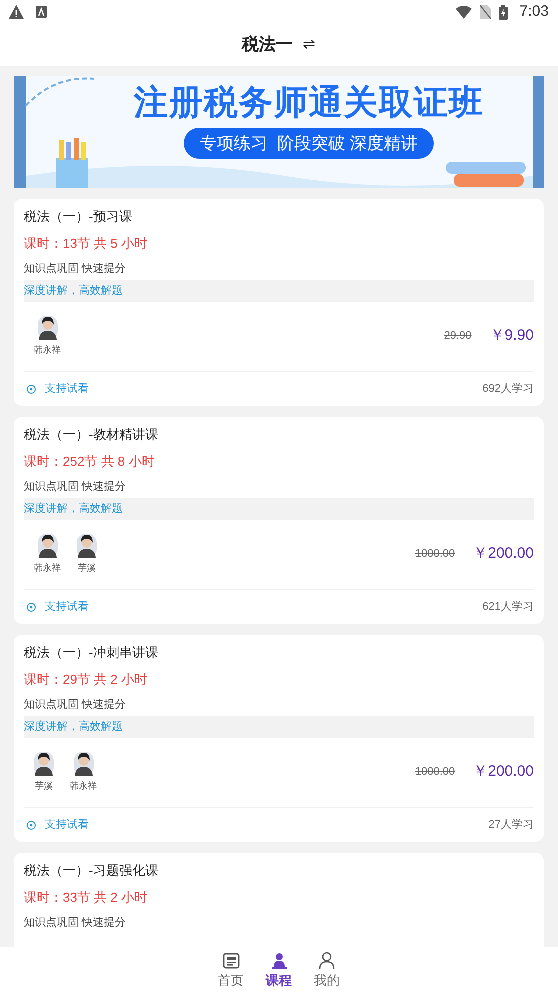  I want to click on status-time: 7:03, so click(534, 12).